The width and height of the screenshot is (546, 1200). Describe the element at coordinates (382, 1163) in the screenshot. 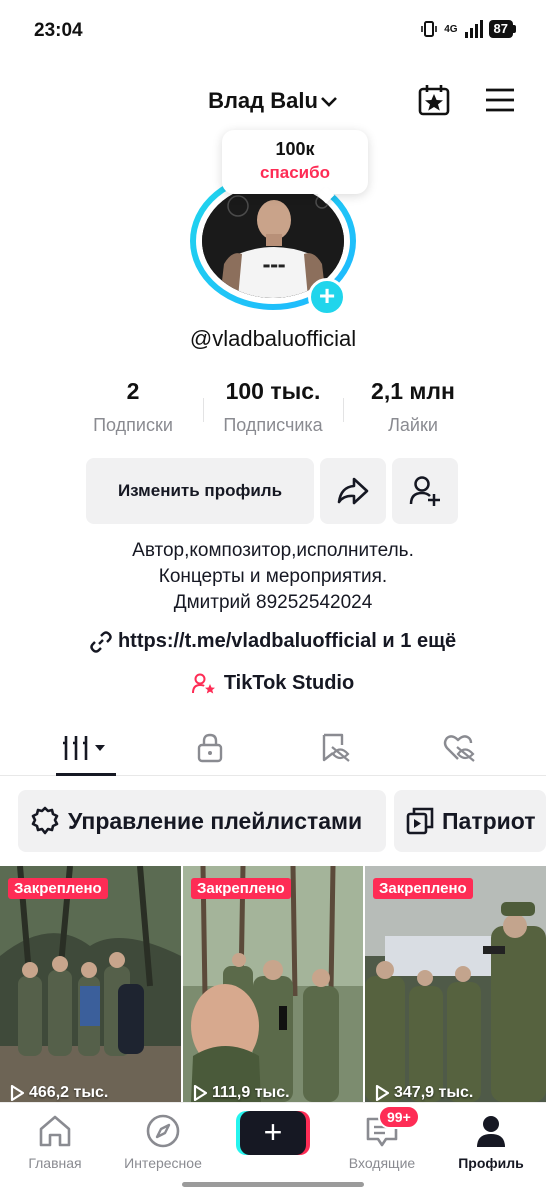

I see `nav-label: Входящие` at that location.